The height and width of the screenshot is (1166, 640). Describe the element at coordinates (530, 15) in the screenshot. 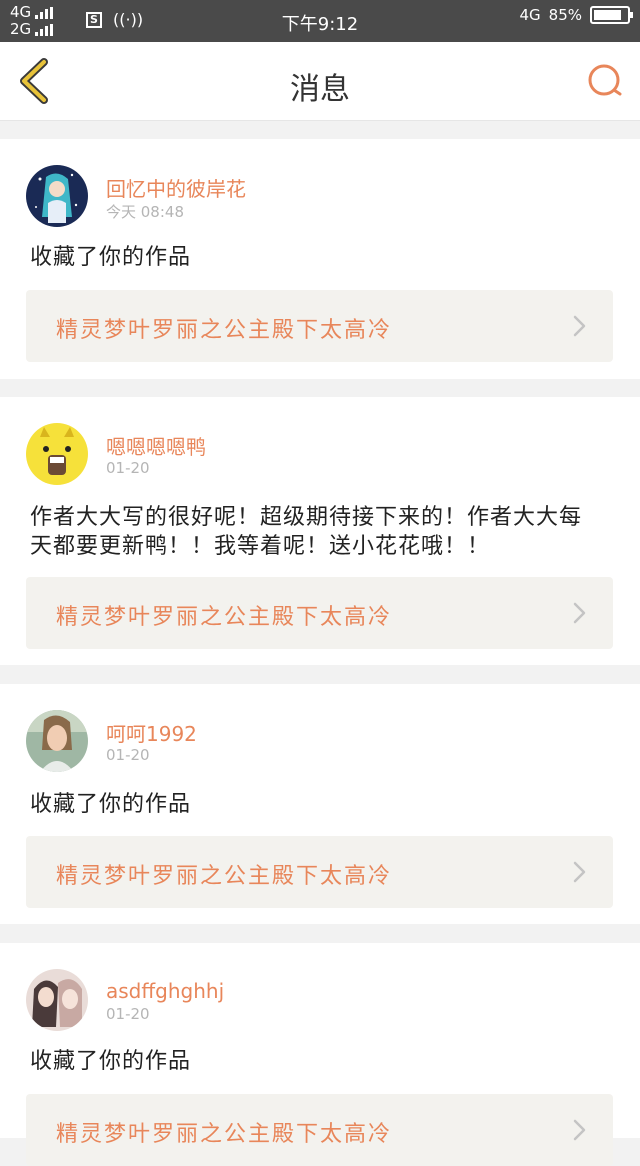

I see `network-type-right: 4G` at that location.